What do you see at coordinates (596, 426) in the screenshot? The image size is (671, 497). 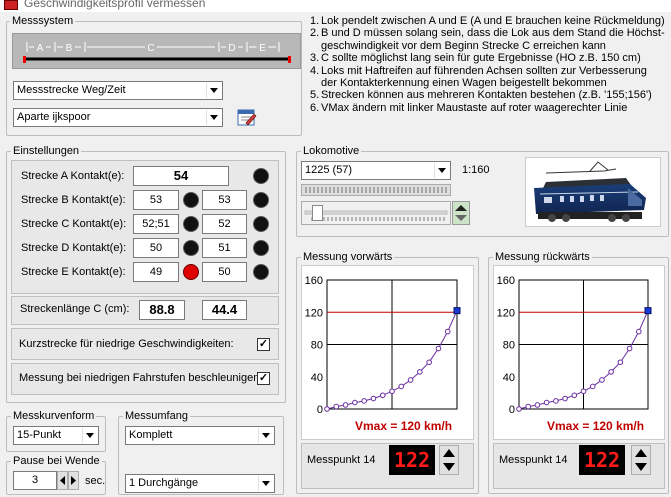 I see `vmax-rueckwaerts: Vmax = 120 km/h` at bounding box center [596, 426].